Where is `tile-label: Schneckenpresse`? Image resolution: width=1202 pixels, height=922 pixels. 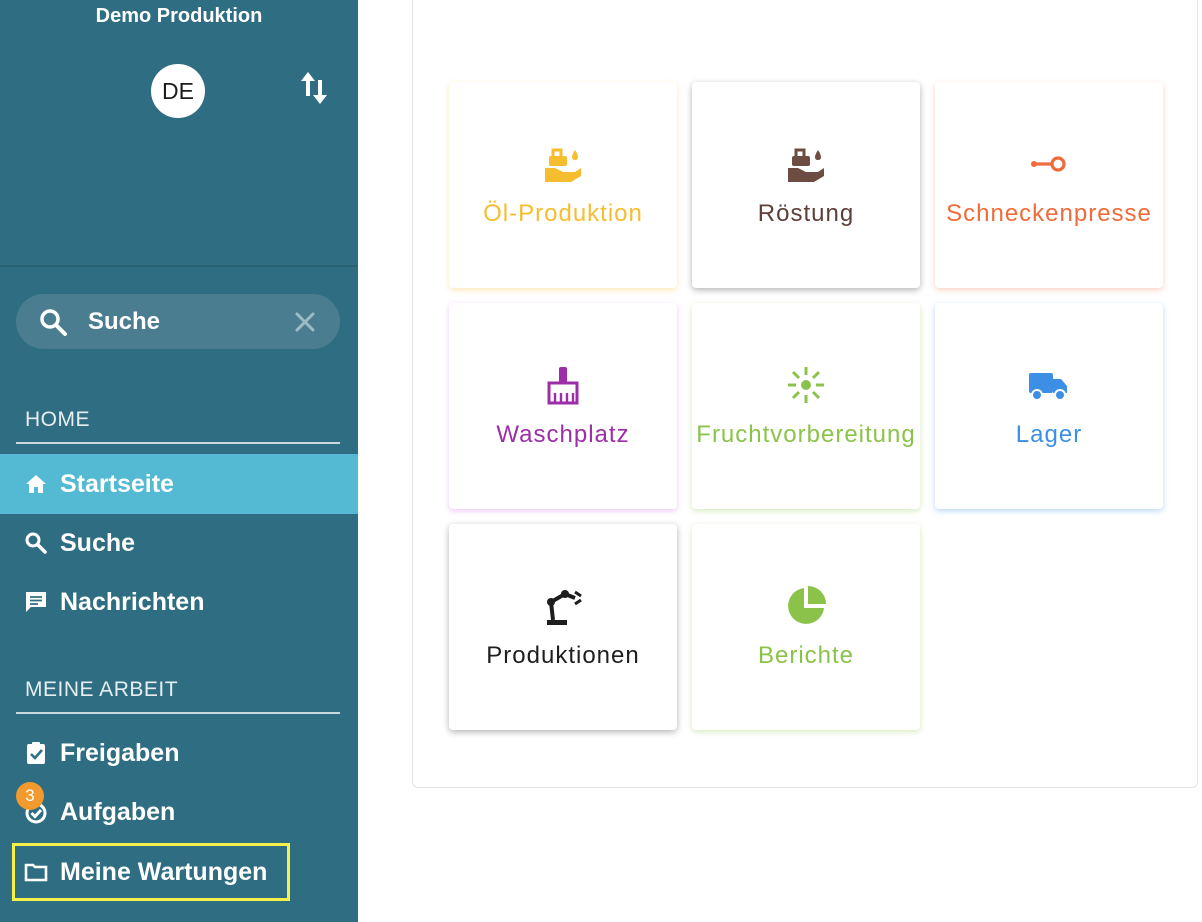
tile-label: Schneckenpresse is located at coordinates (1049, 213).